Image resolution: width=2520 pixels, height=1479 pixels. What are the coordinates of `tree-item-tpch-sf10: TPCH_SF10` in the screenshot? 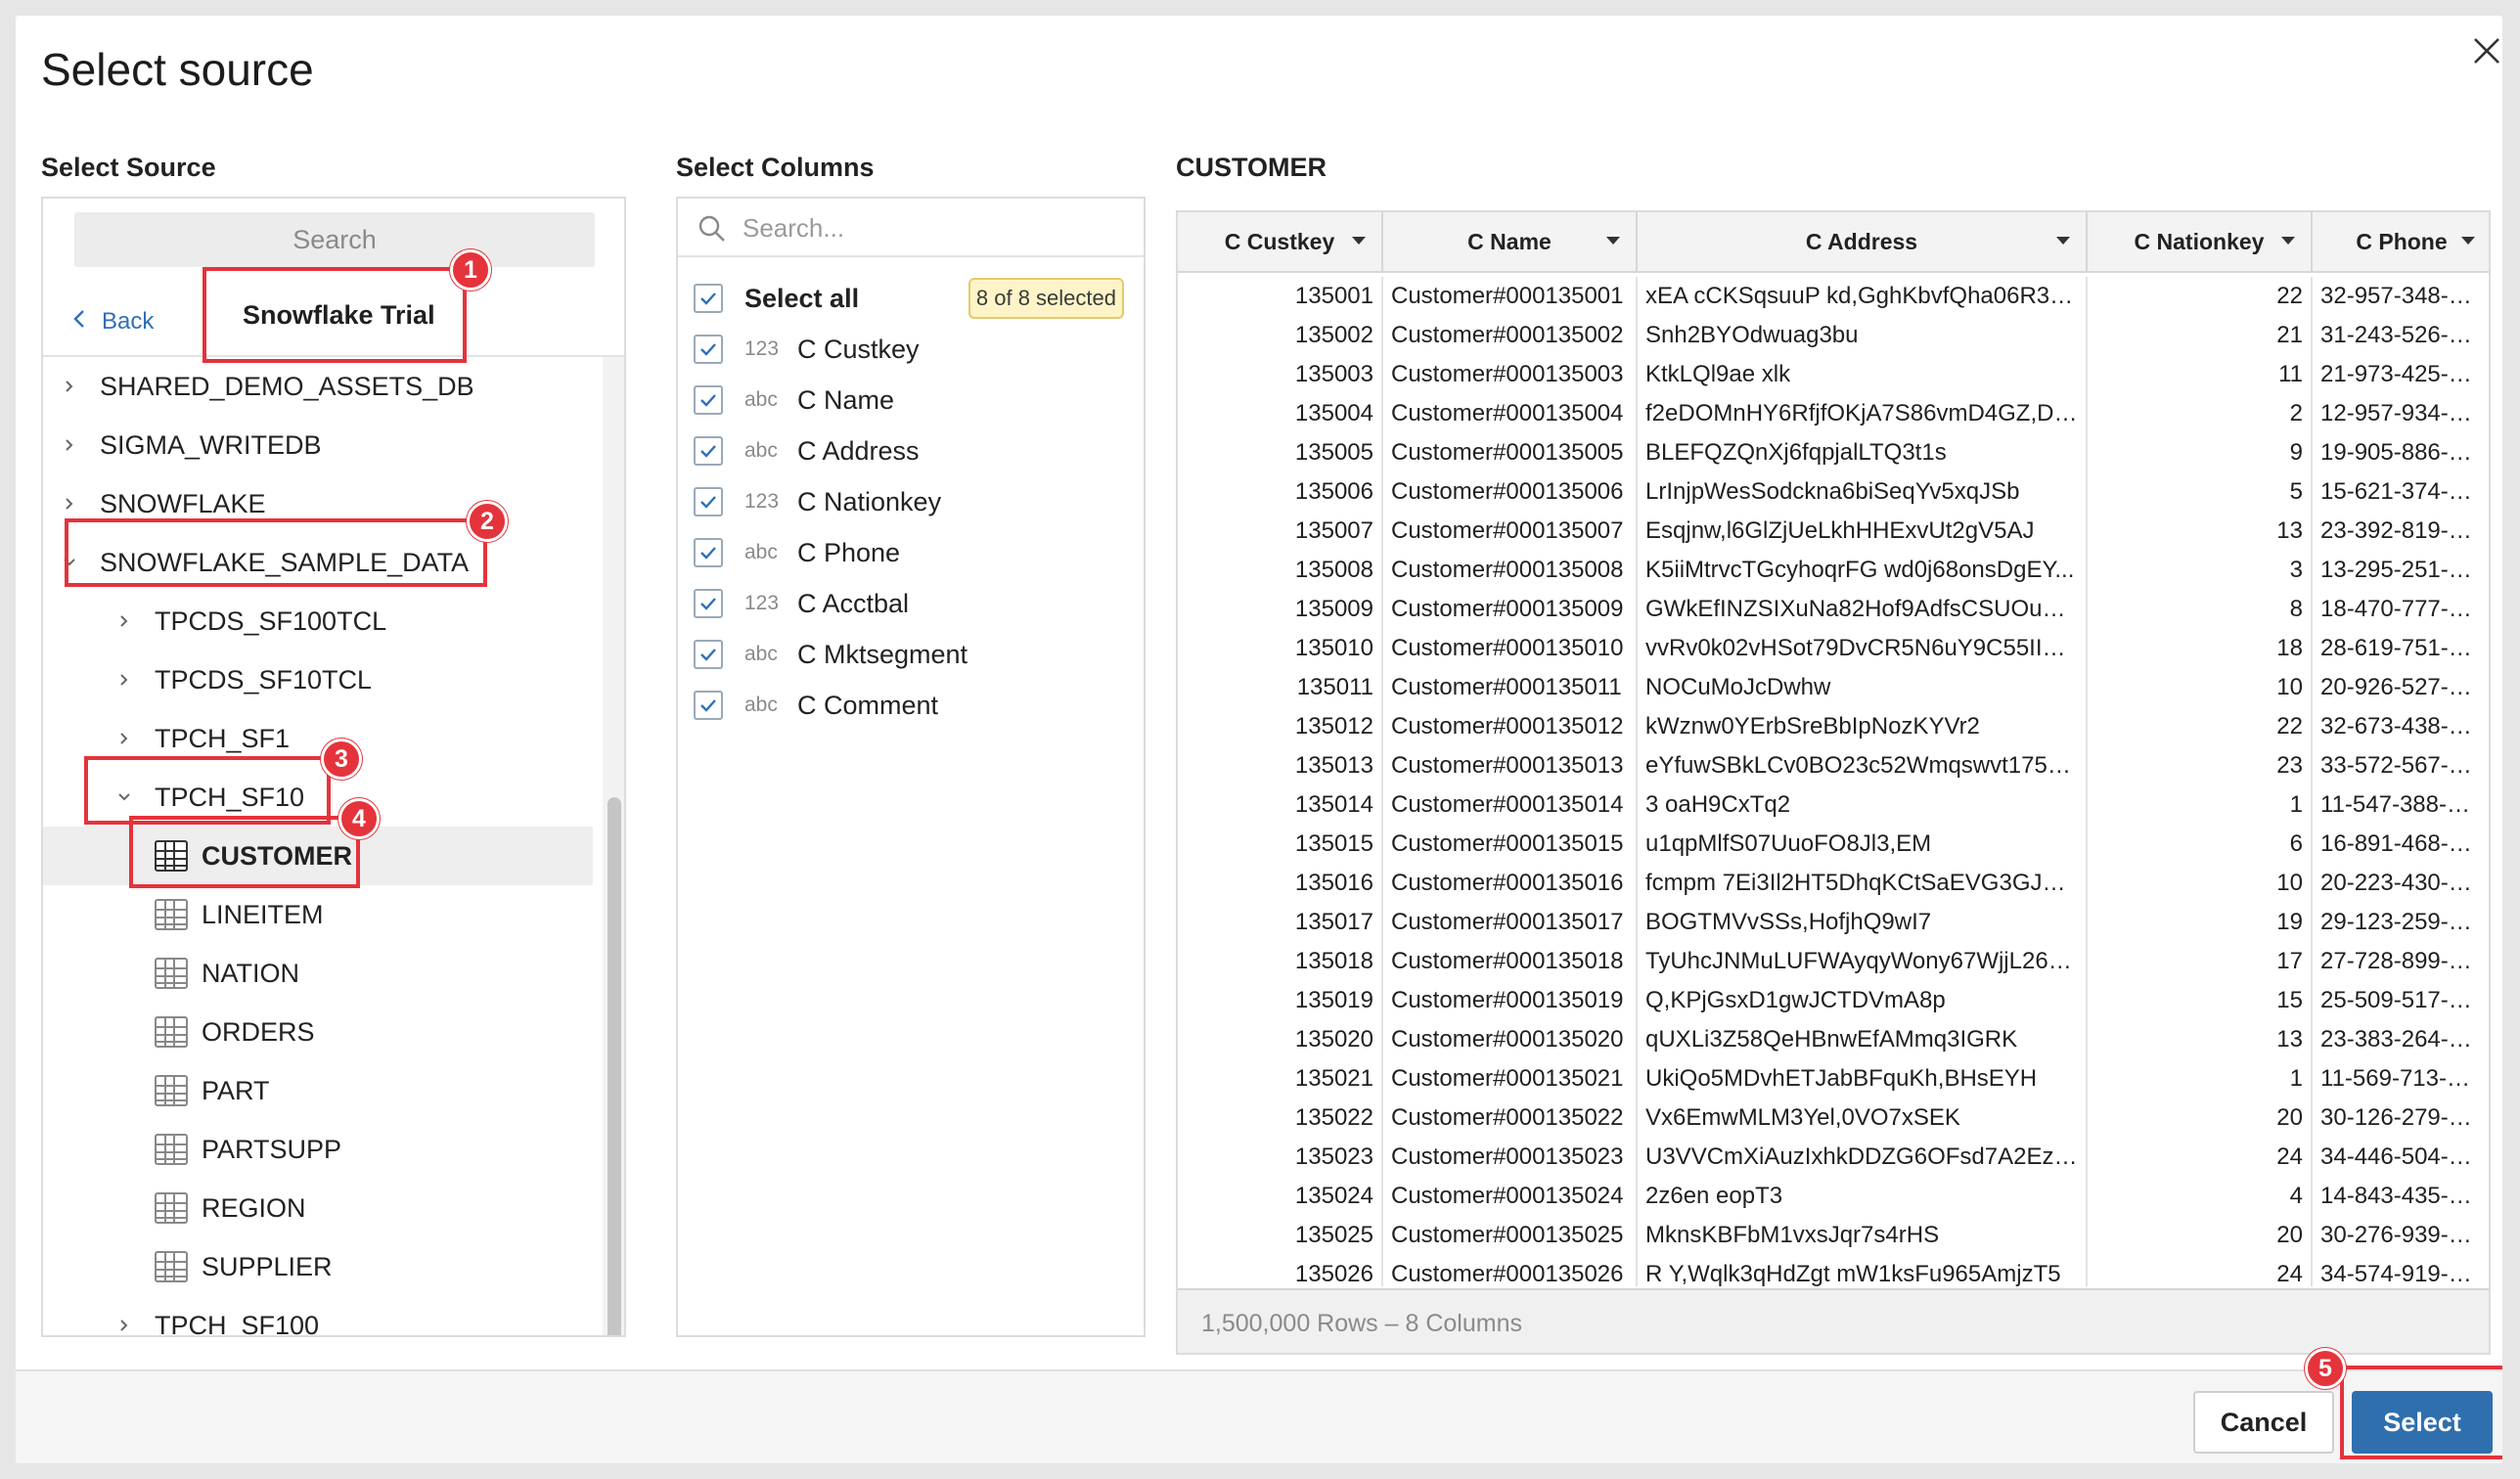 It's located at (318, 797).